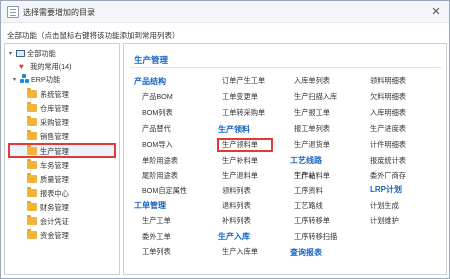  What do you see at coordinates (54, 235) in the screenshot?
I see `tree-folder-label: 资金管理` at bounding box center [54, 235].